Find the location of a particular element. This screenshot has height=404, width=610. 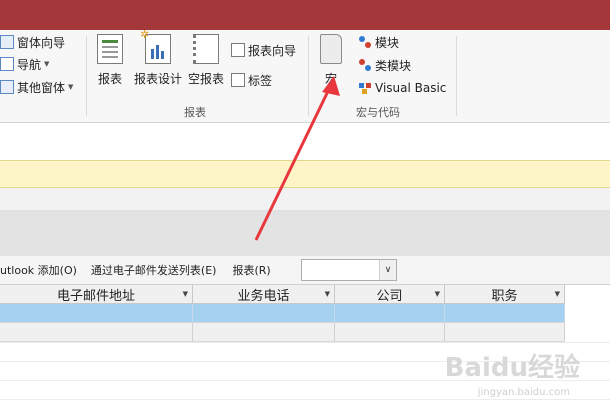

annotation-arrow is located at coordinates (297, 158).